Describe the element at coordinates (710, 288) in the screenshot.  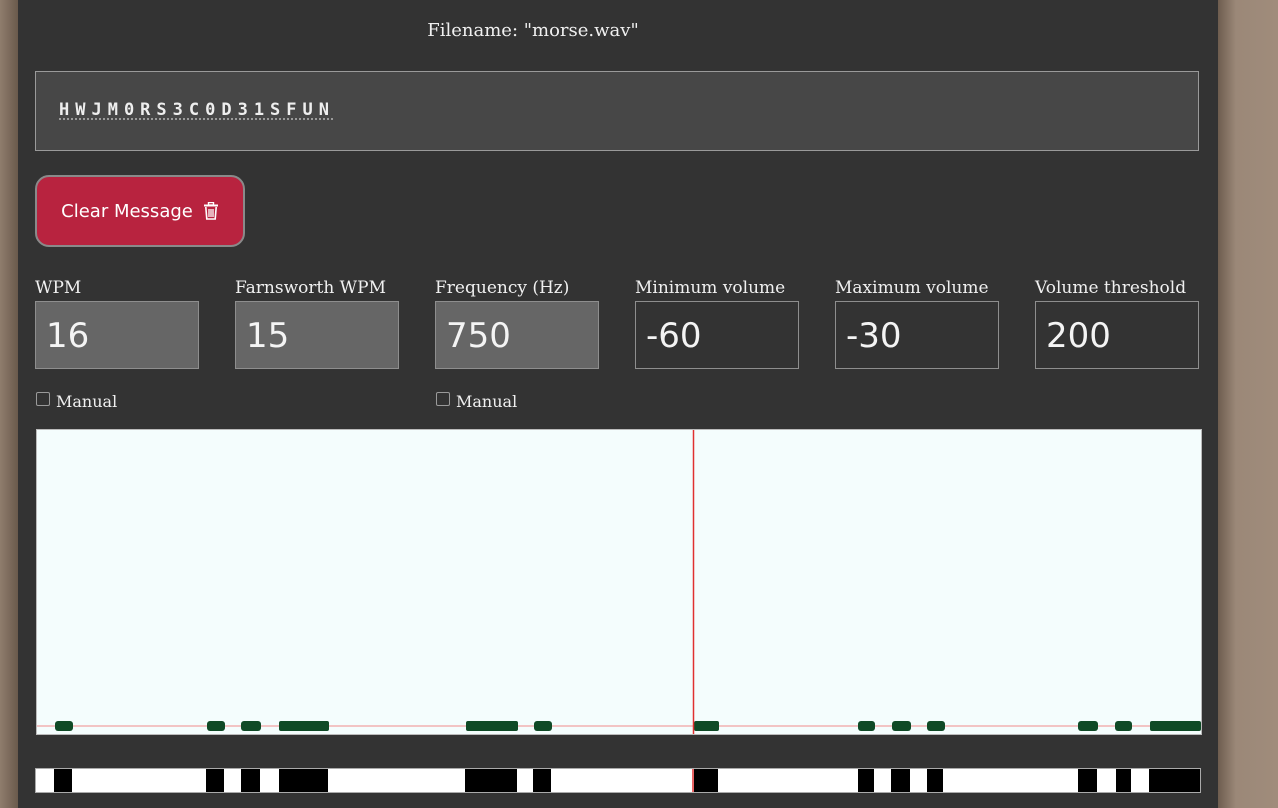
I see `minimum-volume-label: Minimum volume` at that location.